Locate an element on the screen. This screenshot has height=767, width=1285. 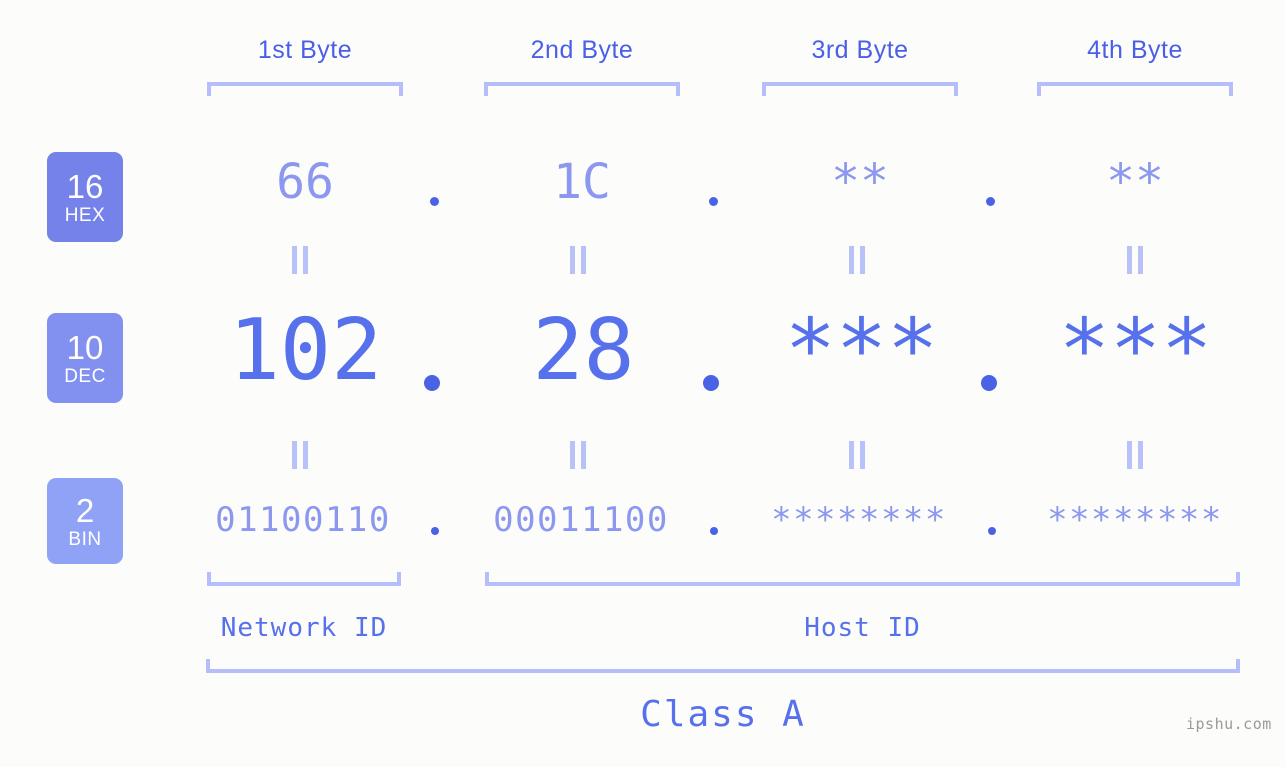
network-id-bracket is located at coordinates (304, 579).